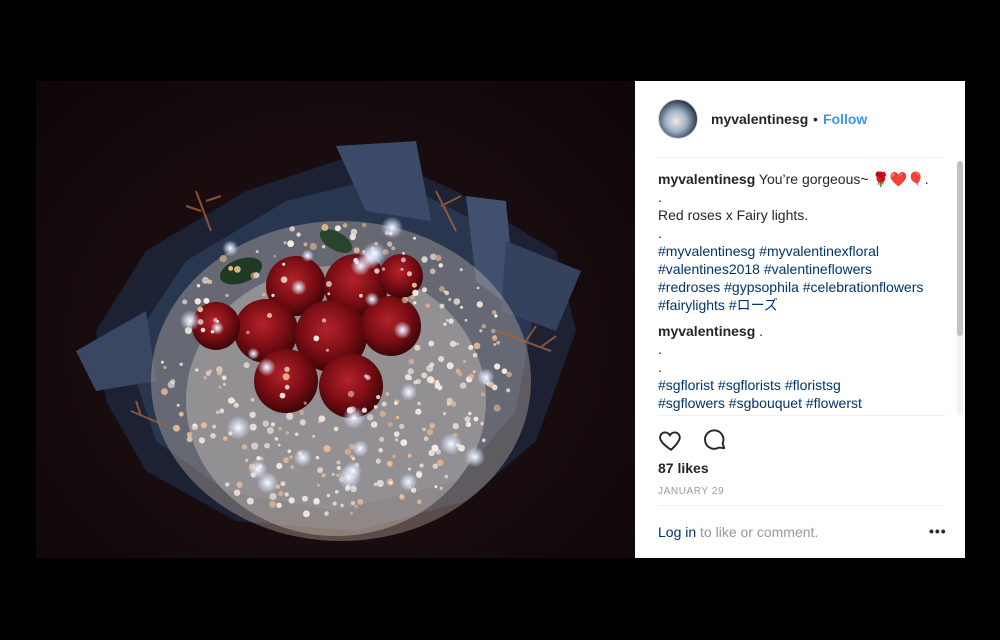 This screenshot has height=640, width=1000. Describe the element at coordinates (759, 331) in the screenshot. I see `comment-text: .` at that location.